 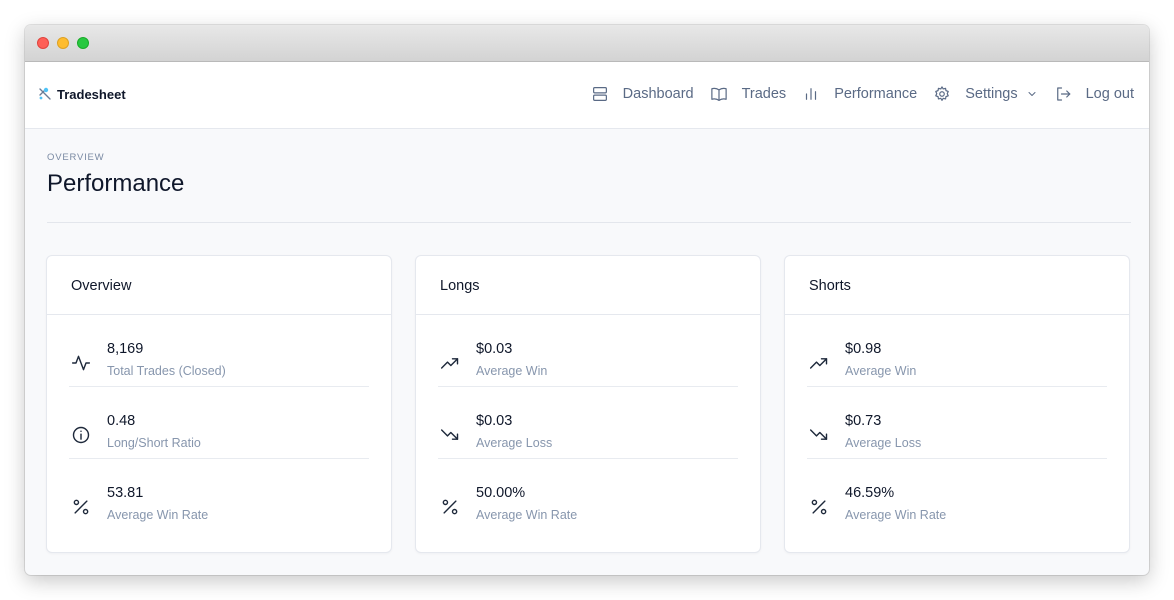 What do you see at coordinates (81, 435) in the screenshot?
I see `info-circle-icon` at bounding box center [81, 435].